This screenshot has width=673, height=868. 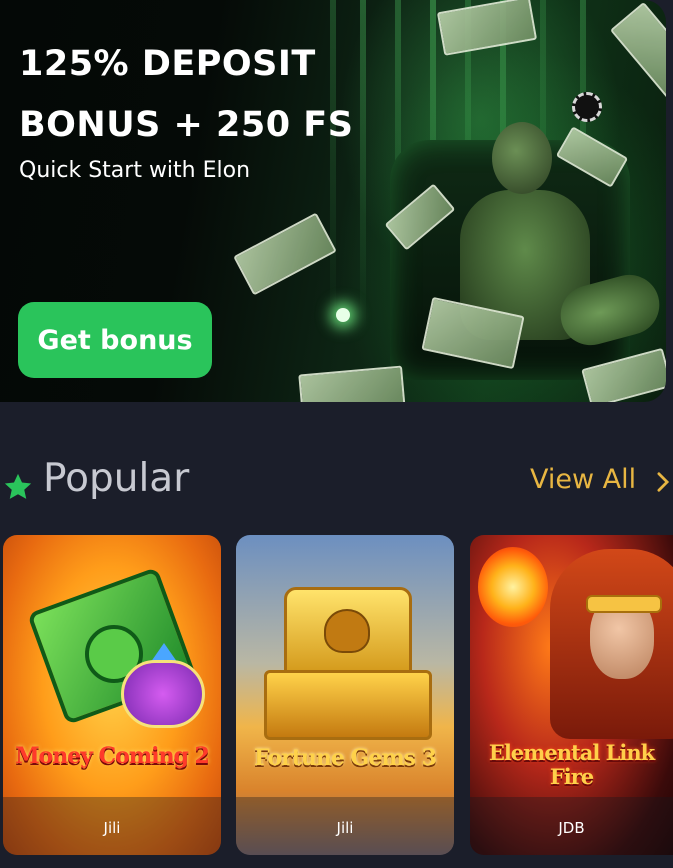 What do you see at coordinates (163, 694) in the screenshot?
I see `upwin-badge` at bounding box center [163, 694].